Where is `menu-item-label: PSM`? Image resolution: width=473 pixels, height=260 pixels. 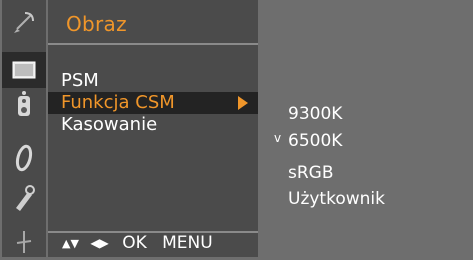 menu-item-label: PSM is located at coordinates (80, 80).